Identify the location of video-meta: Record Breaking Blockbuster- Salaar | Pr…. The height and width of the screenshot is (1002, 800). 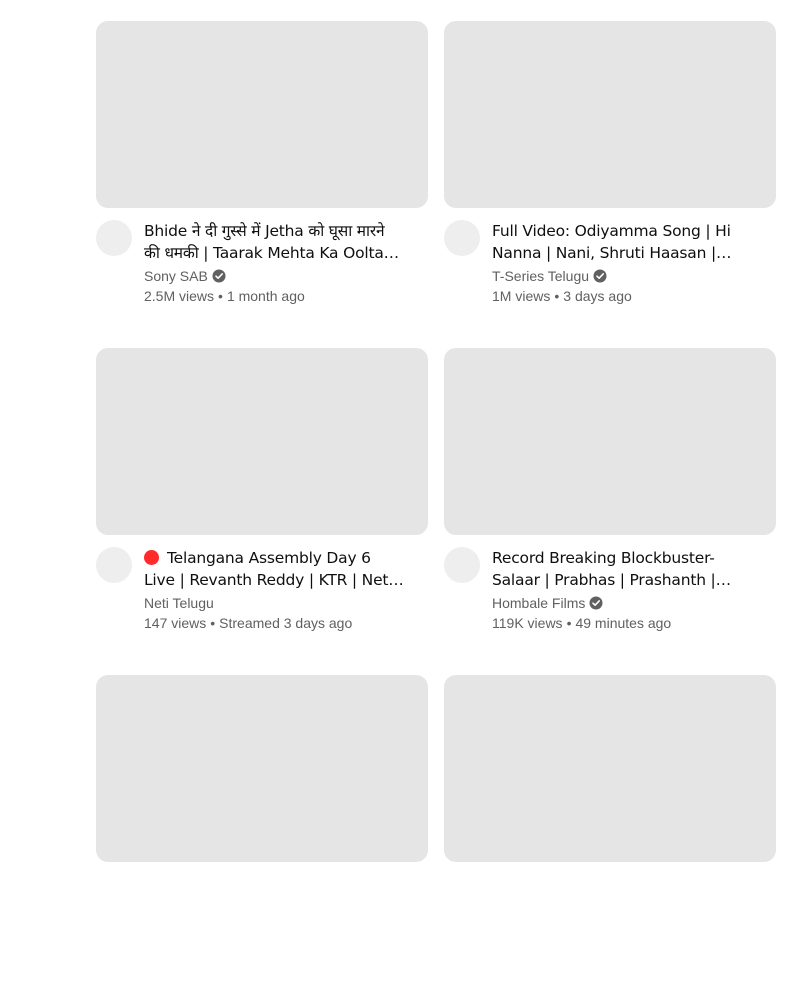
(634, 590).